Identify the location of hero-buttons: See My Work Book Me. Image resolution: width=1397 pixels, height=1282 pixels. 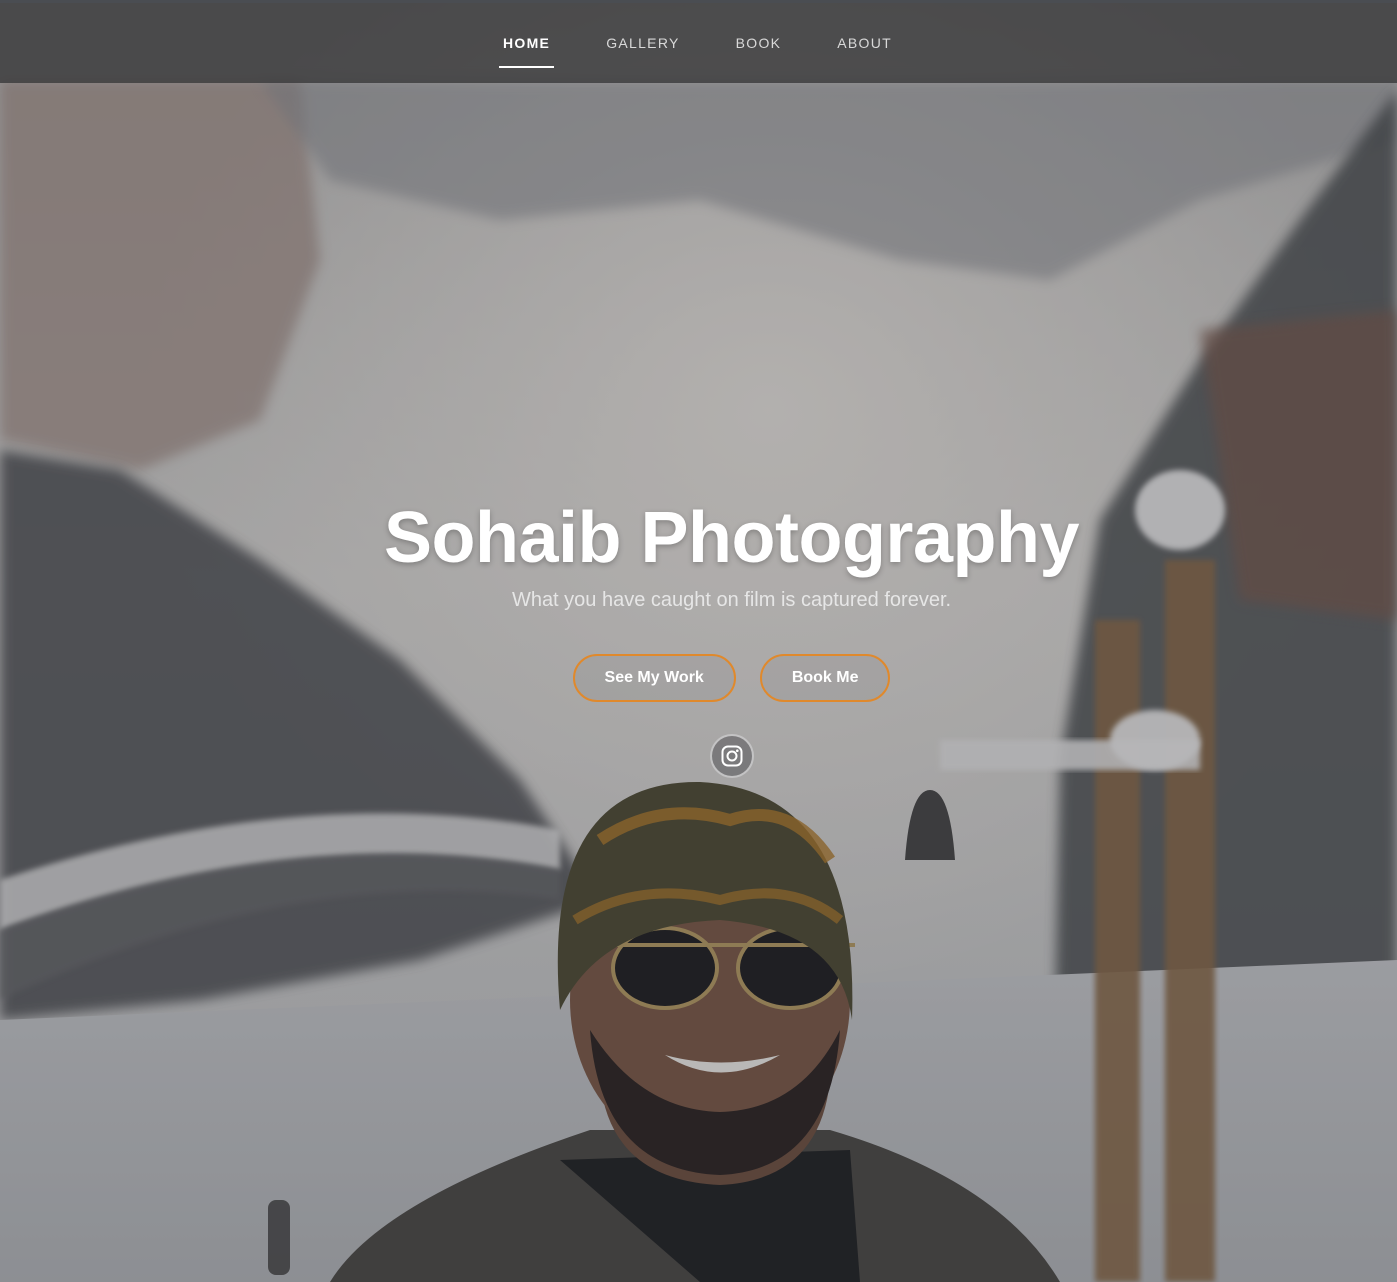
(715, 678).